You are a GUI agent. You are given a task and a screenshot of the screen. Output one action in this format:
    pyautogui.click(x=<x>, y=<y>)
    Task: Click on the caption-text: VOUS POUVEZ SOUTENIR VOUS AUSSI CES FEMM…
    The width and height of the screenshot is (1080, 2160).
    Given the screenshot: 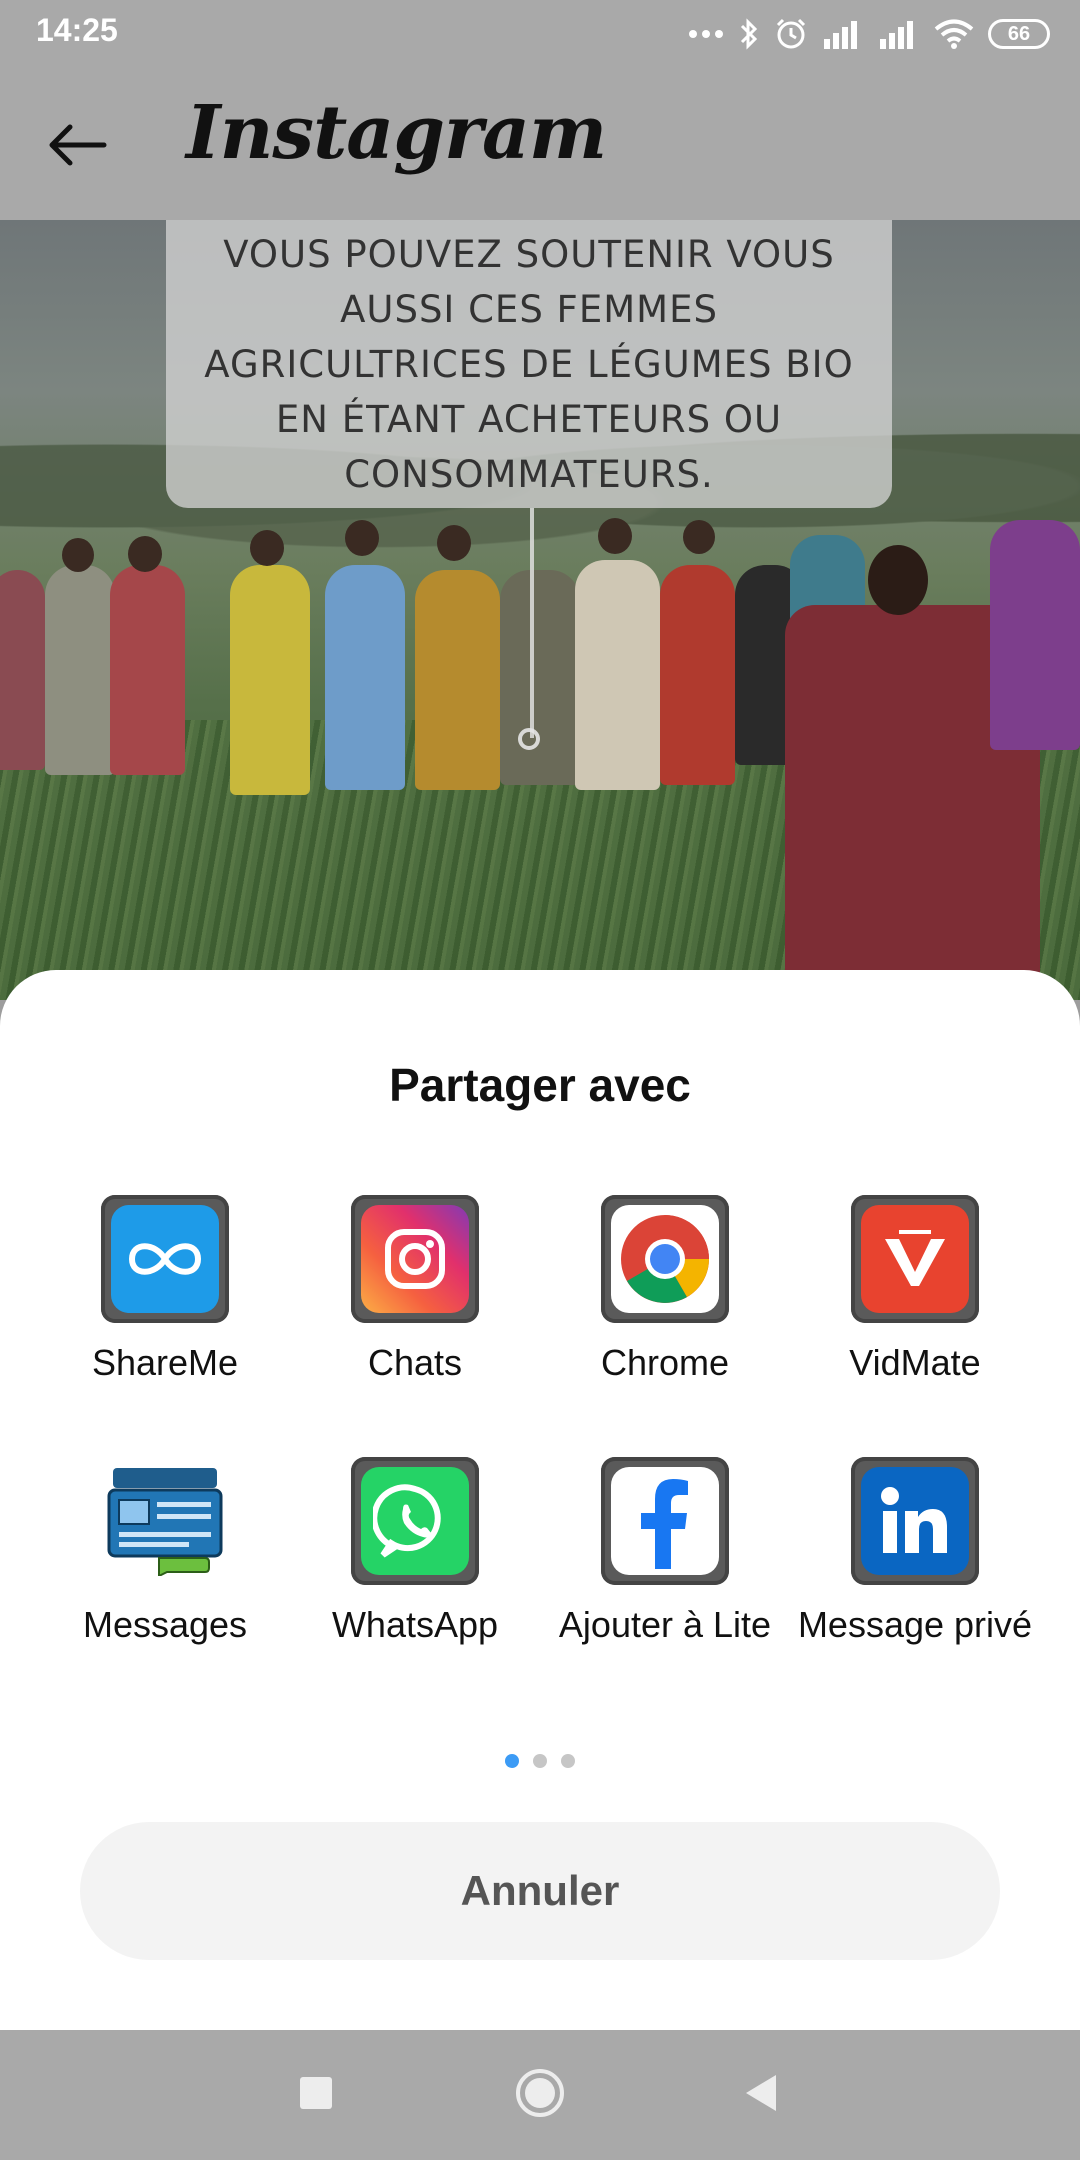 What is the action you would take?
    pyautogui.click(x=529, y=364)
    